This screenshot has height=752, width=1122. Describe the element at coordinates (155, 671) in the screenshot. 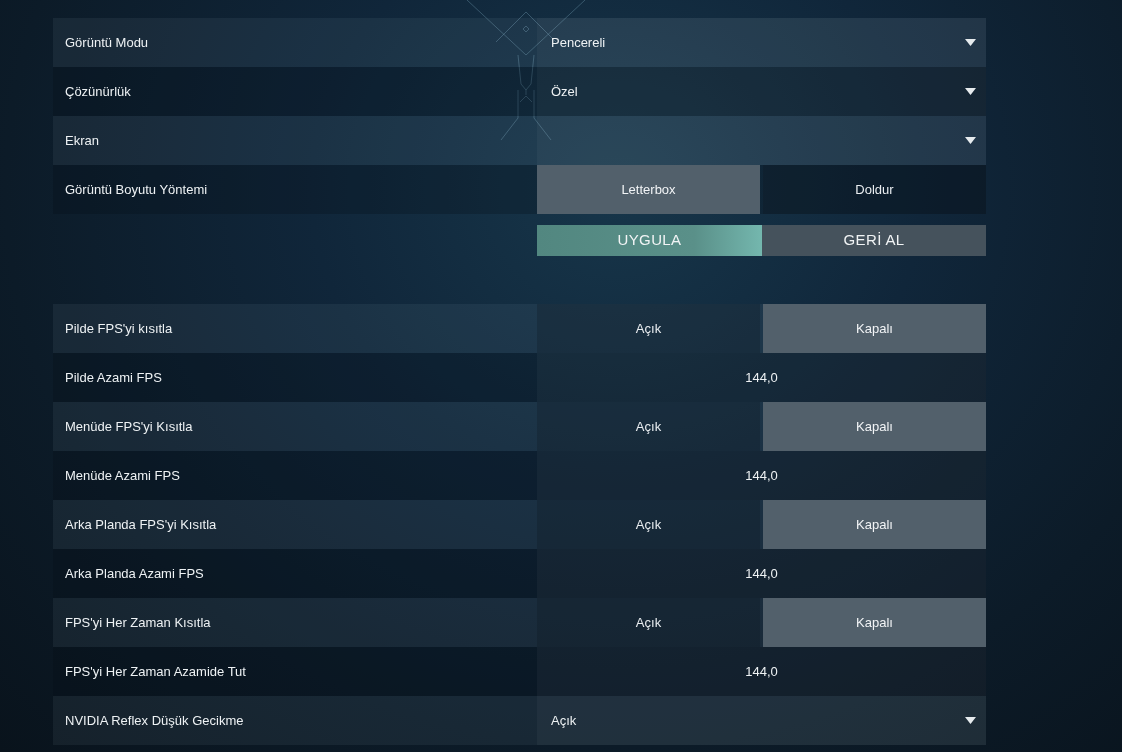

I see `setting-label: FPS'yi Her Zaman Azamide Tut` at that location.